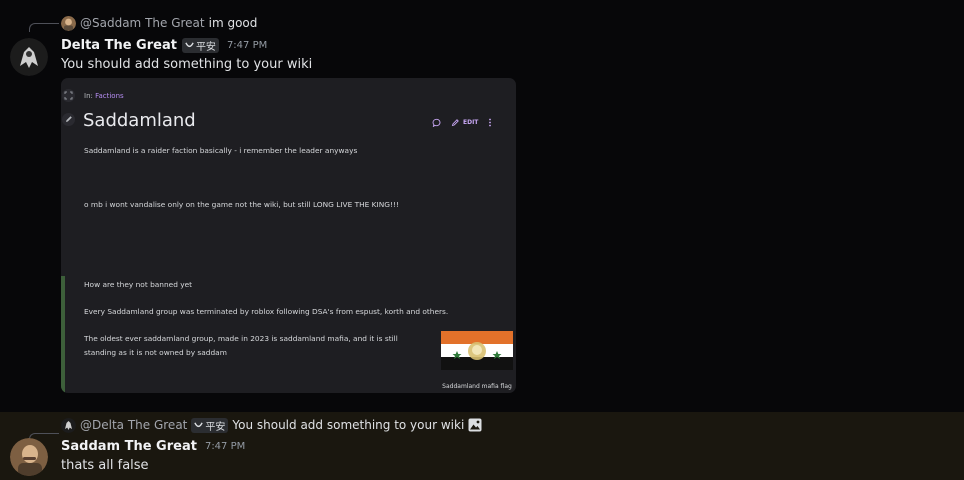 The height and width of the screenshot is (480, 964). What do you see at coordinates (129, 446) in the screenshot?
I see `username: Saddam The Great` at bounding box center [129, 446].